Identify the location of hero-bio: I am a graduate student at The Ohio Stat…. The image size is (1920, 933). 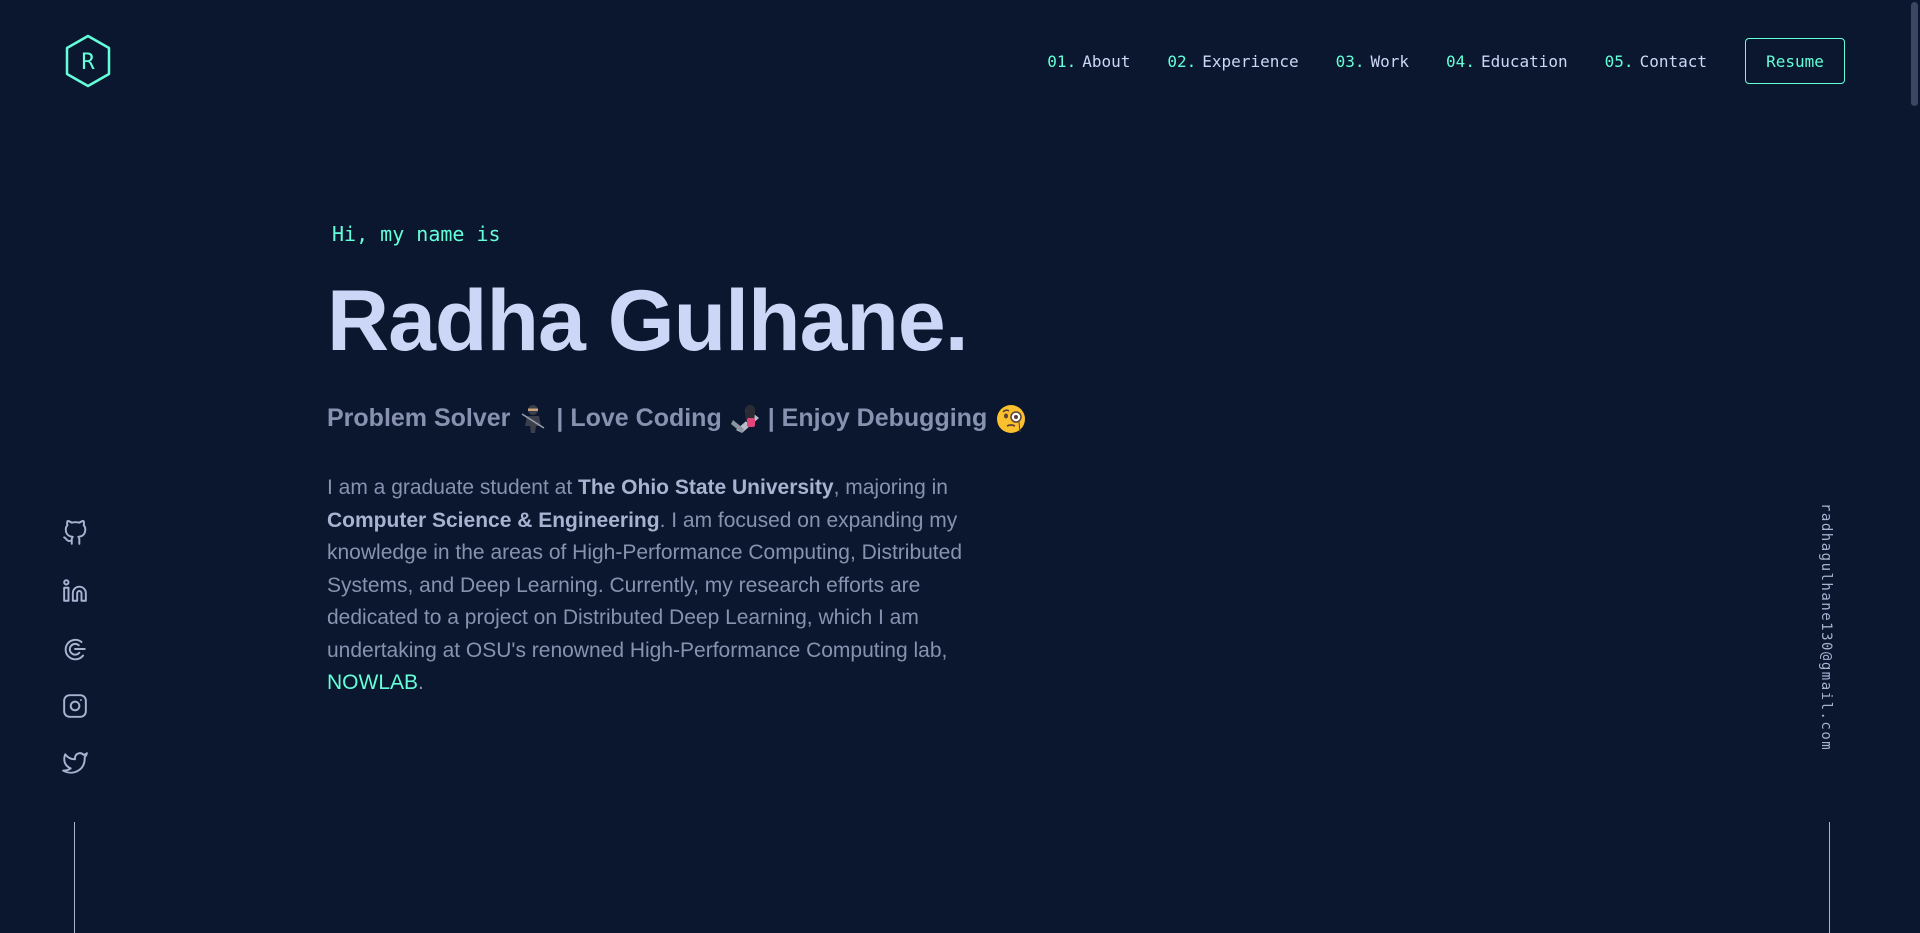
(667, 586).